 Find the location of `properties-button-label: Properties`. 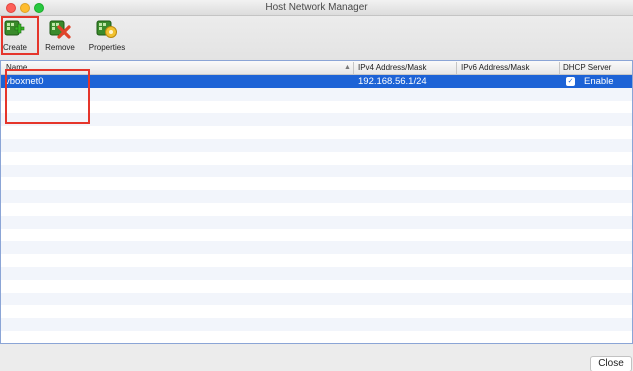

properties-button-label: Properties is located at coordinates (107, 47).